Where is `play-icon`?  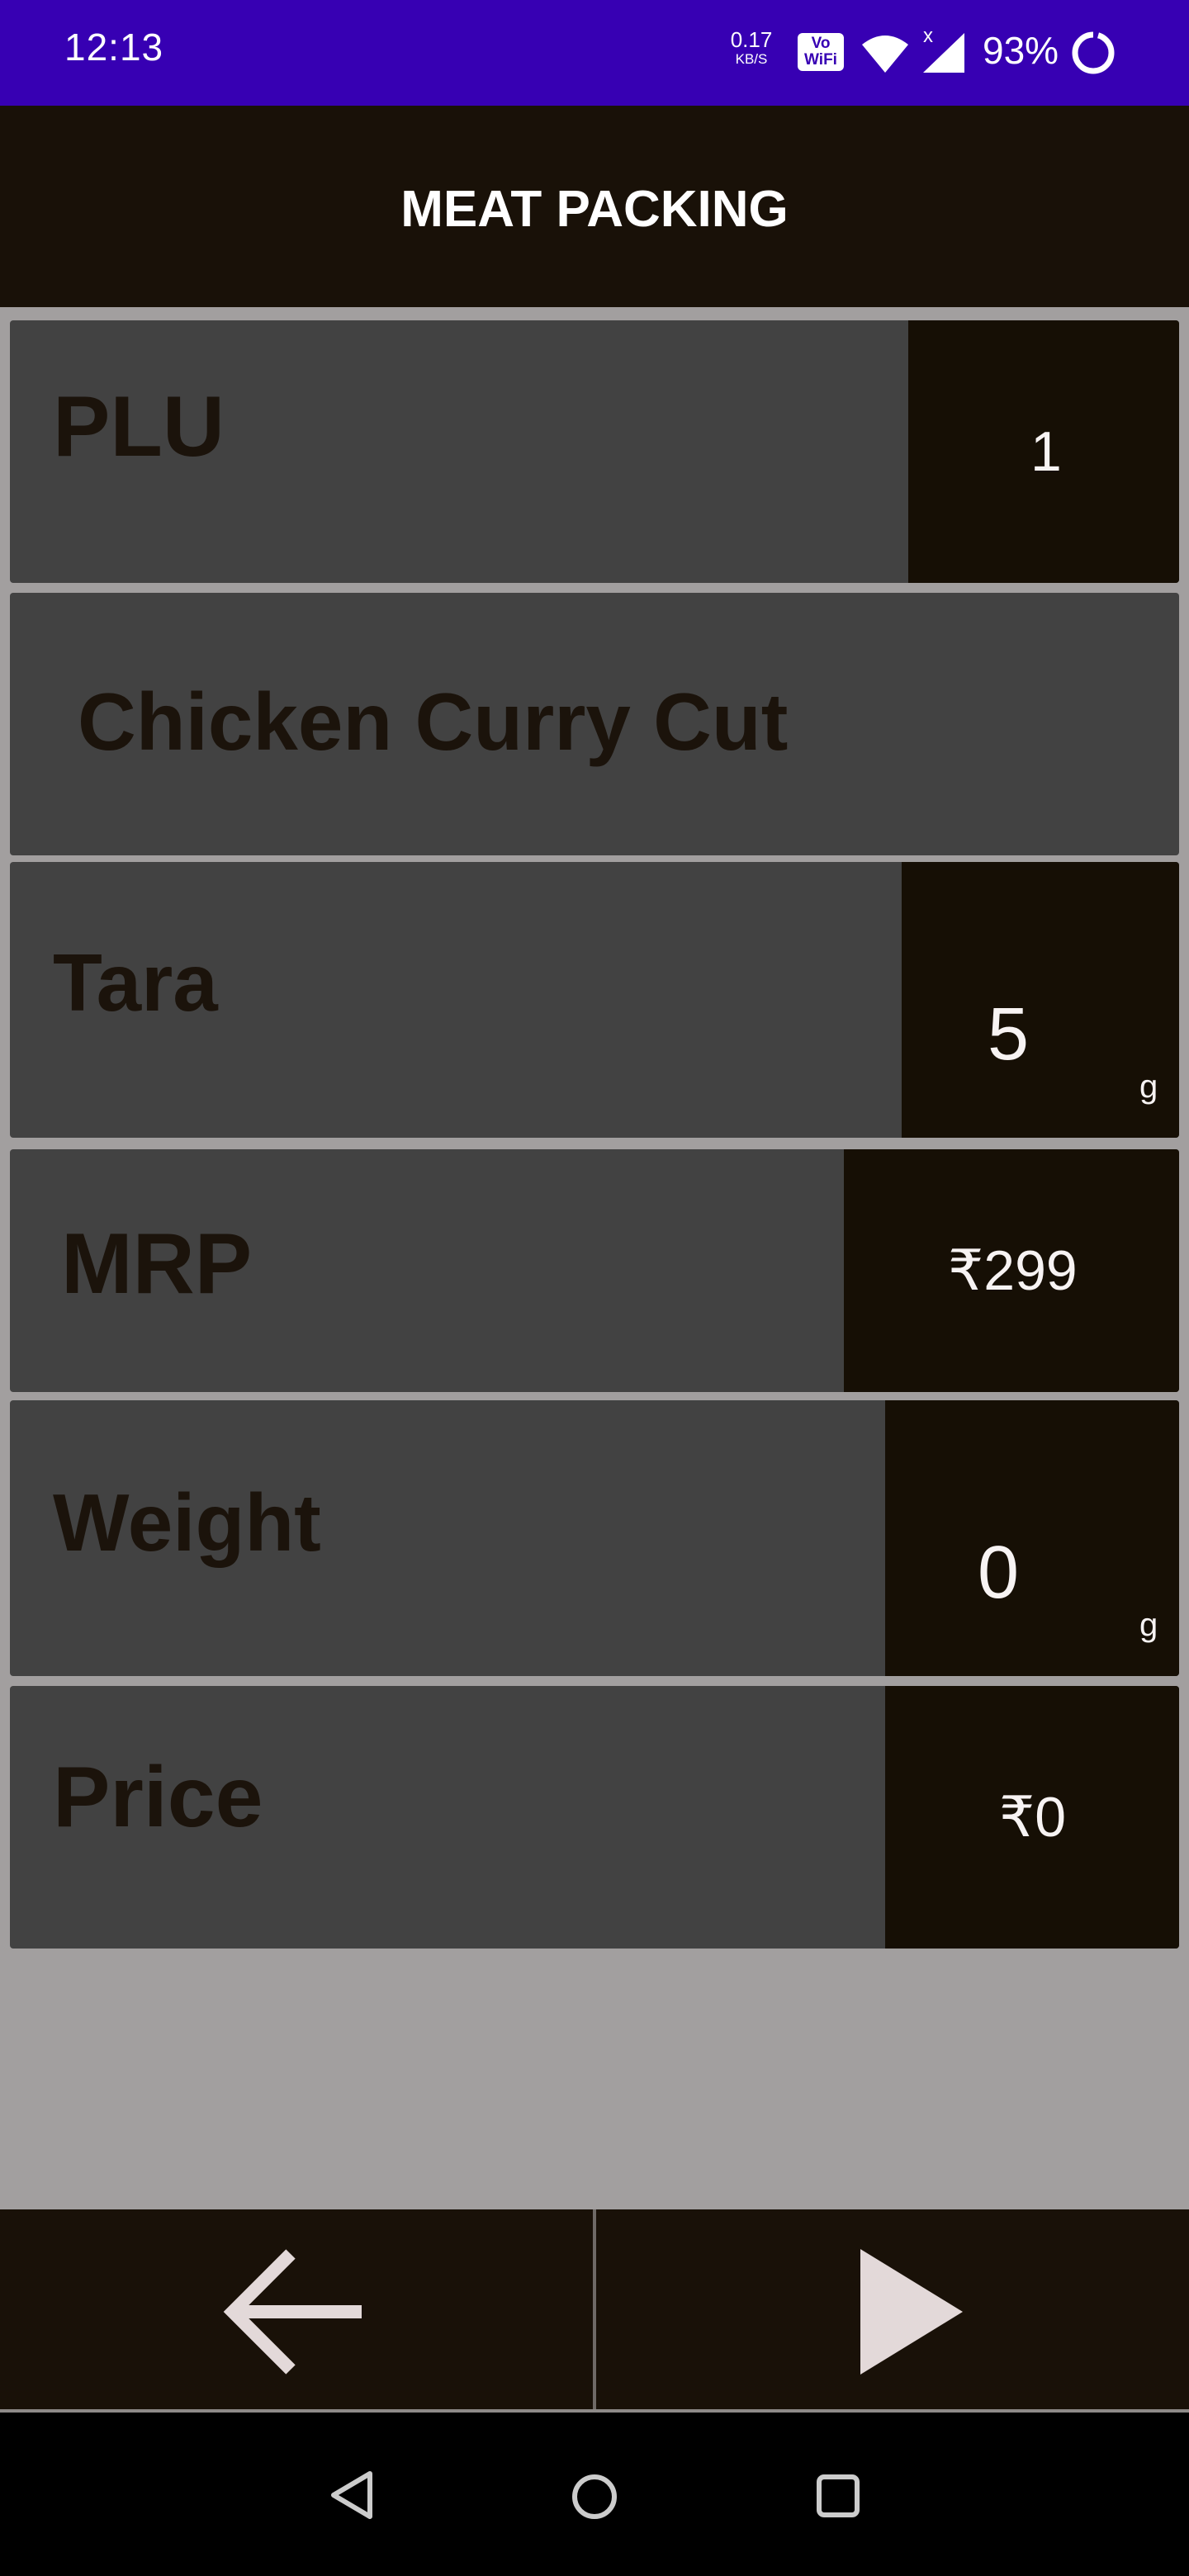
play-icon is located at coordinates (911, 2312).